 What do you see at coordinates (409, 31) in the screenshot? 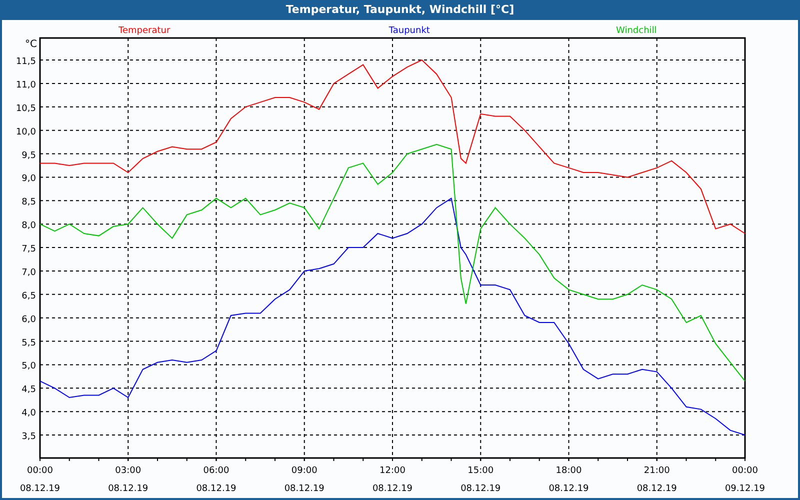
I see `legend-label: Taupunkt` at bounding box center [409, 31].